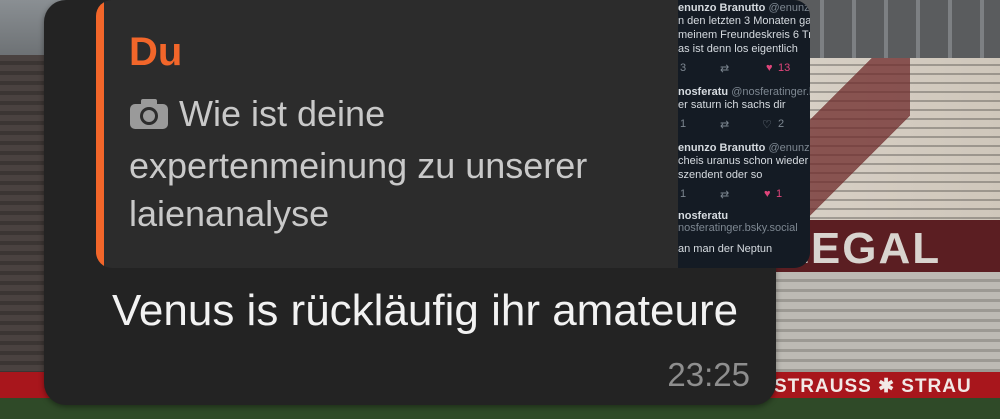 Image resolution: width=1000 pixels, height=419 pixels. What do you see at coordinates (156, 52) in the screenshot?
I see `quoted-sender: Du` at bounding box center [156, 52].